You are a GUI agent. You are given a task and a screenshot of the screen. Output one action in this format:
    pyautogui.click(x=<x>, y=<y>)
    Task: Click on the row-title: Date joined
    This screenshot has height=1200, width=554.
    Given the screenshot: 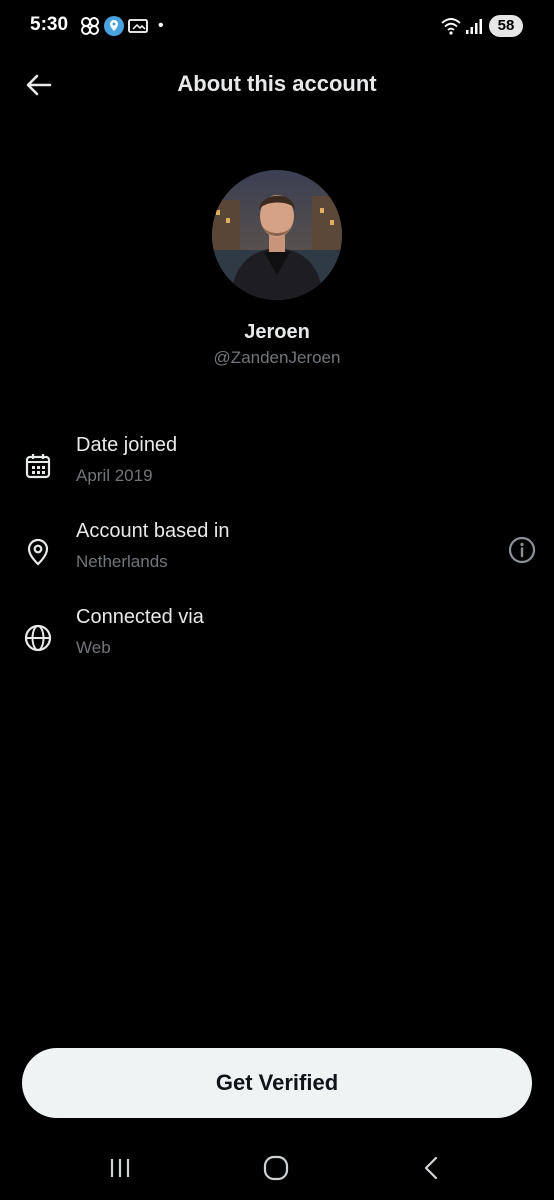 What is the action you would take?
    pyautogui.click(x=127, y=445)
    